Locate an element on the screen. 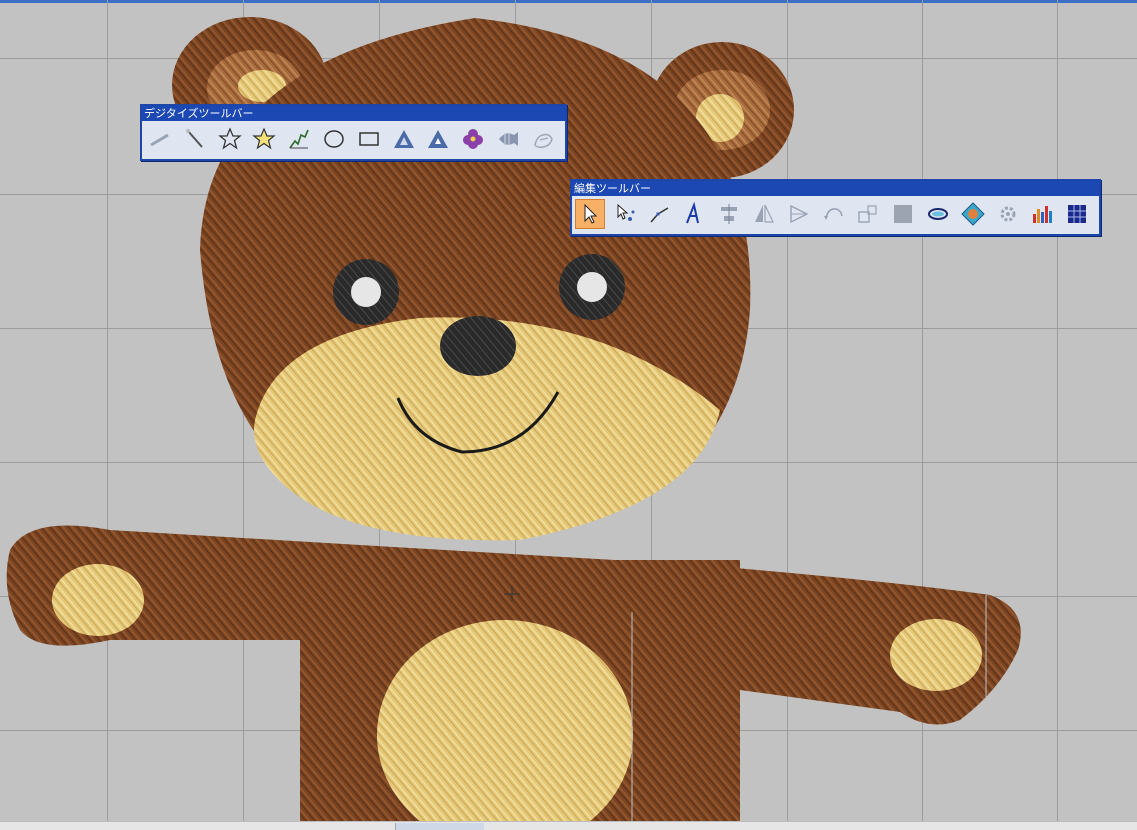 The image size is (1137, 830). point-edit-icon is located at coordinates (626, 212).